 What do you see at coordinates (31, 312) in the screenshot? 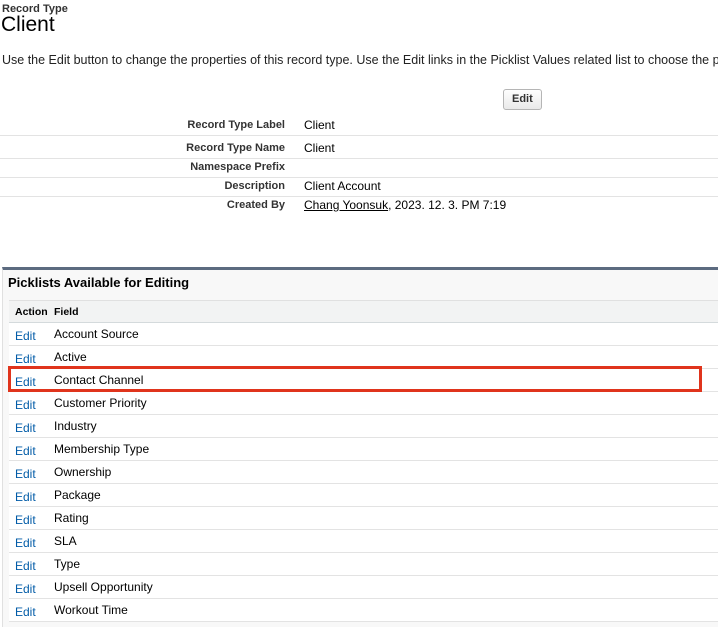
I see `column-header-action: Action` at bounding box center [31, 312].